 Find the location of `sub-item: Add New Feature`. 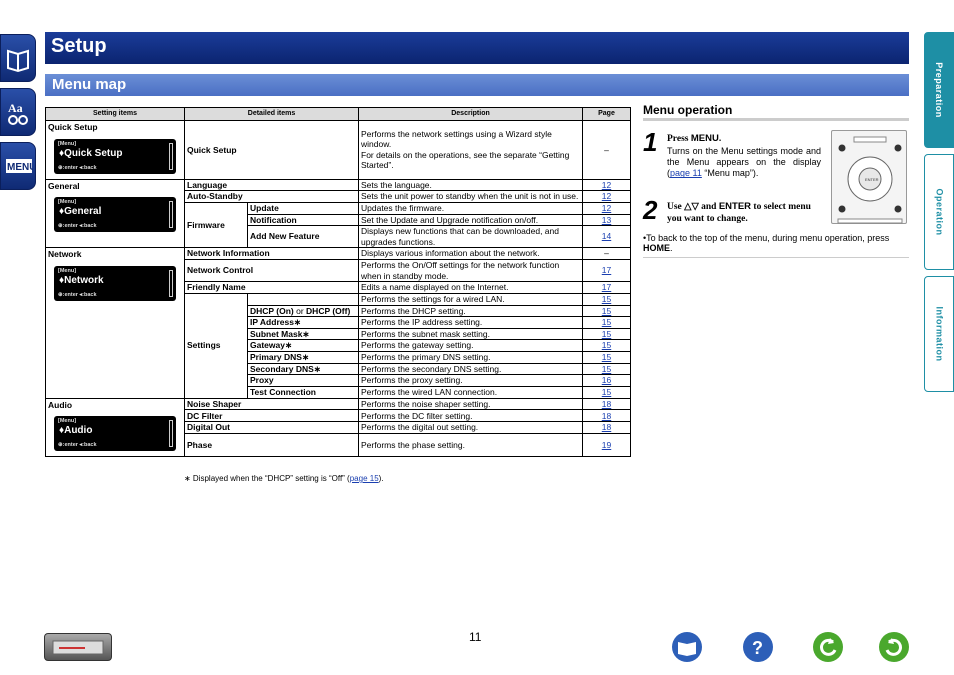

sub-item: Add New Feature is located at coordinates (303, 237).